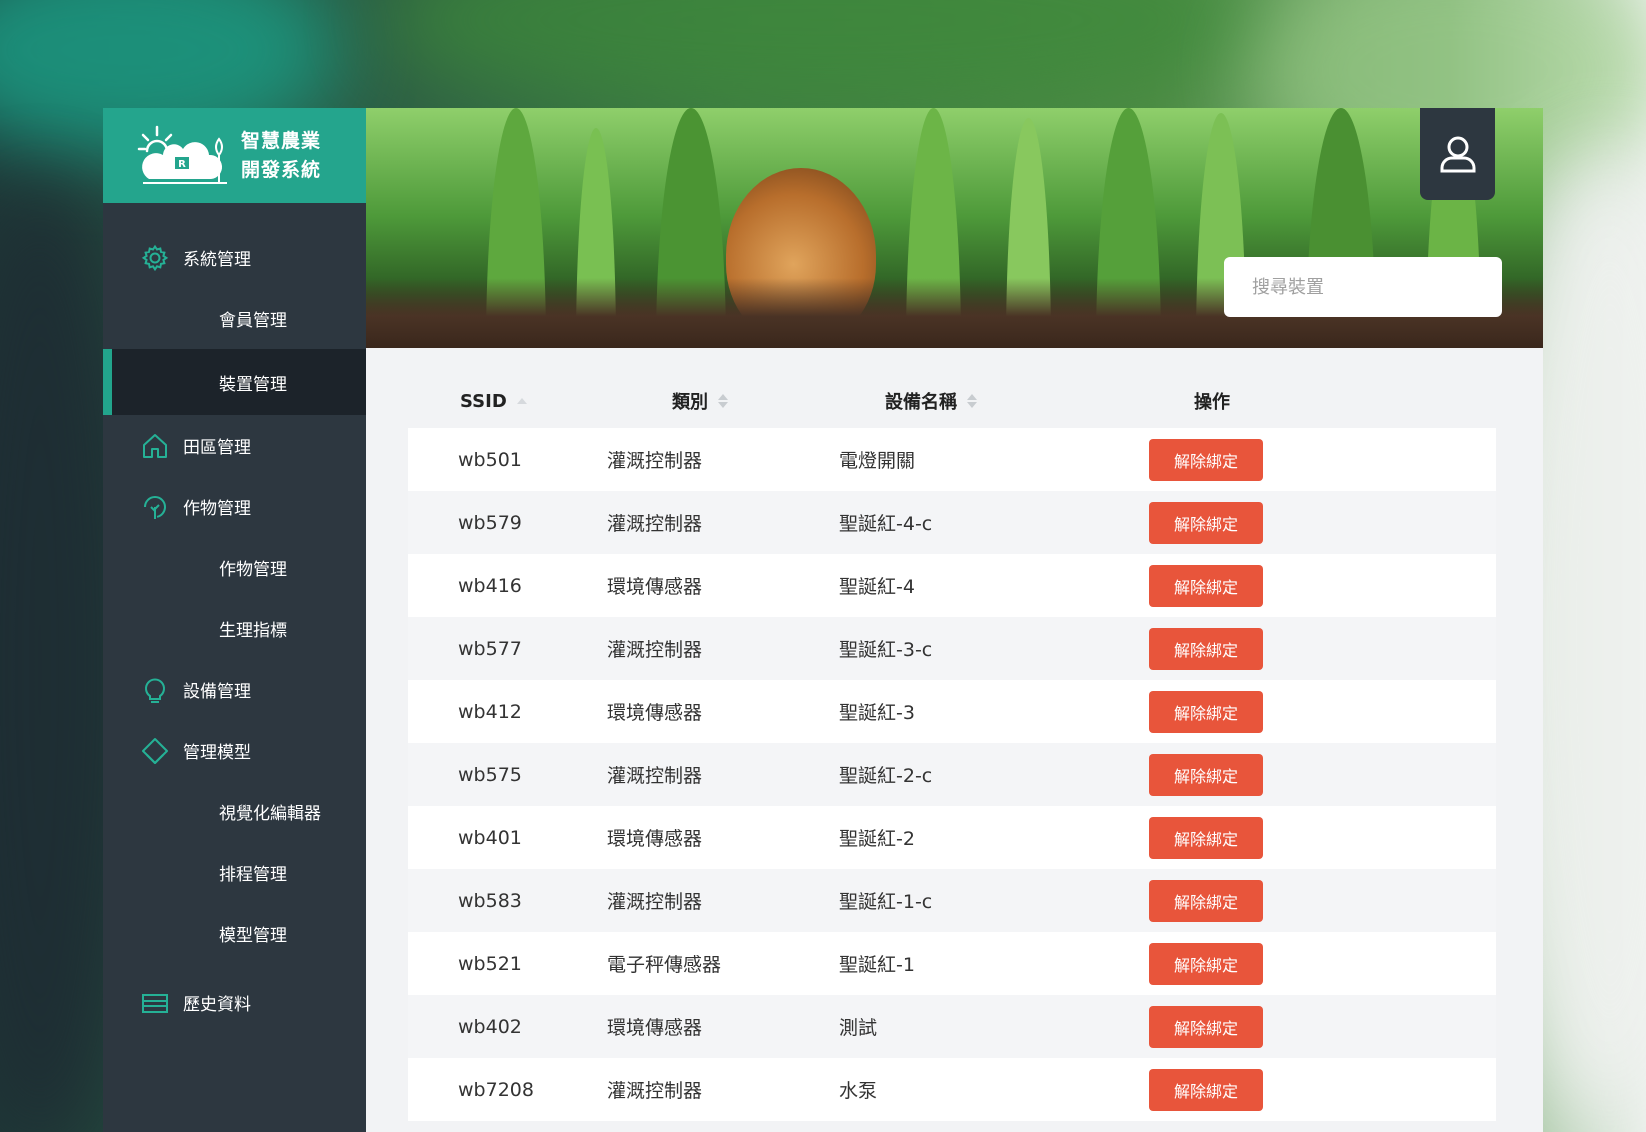 The width and height of the screenshot is (1646, 1132). I want to click on cell-ssid: wb412, so click(490, 711).